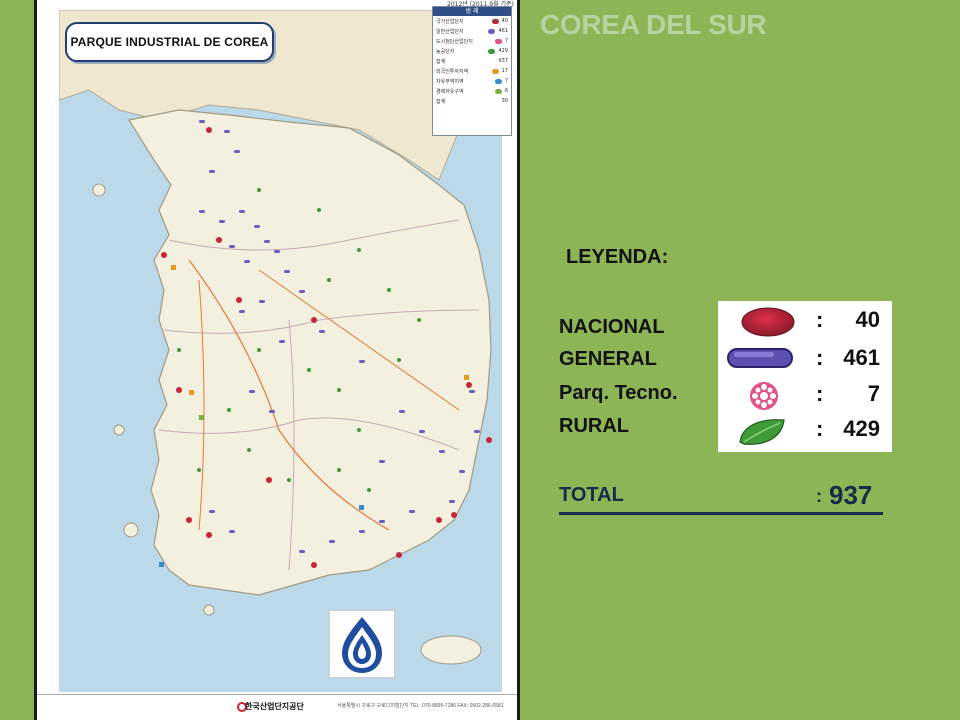 This screenshot has width=960, height=720. I want to click on mini-legend-label: 국가산업단지, so click(450, 21).